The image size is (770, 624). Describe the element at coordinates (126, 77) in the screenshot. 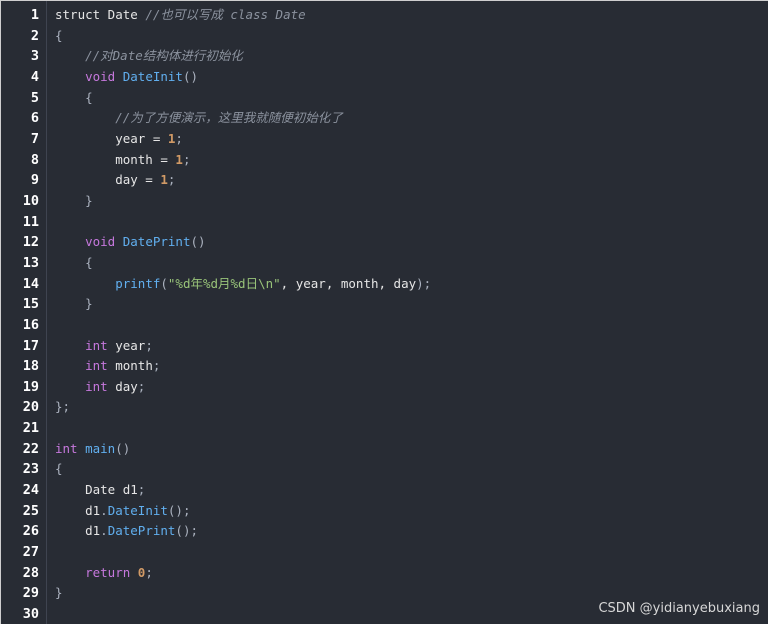

I see `code-text: void DateInit()` at that location.